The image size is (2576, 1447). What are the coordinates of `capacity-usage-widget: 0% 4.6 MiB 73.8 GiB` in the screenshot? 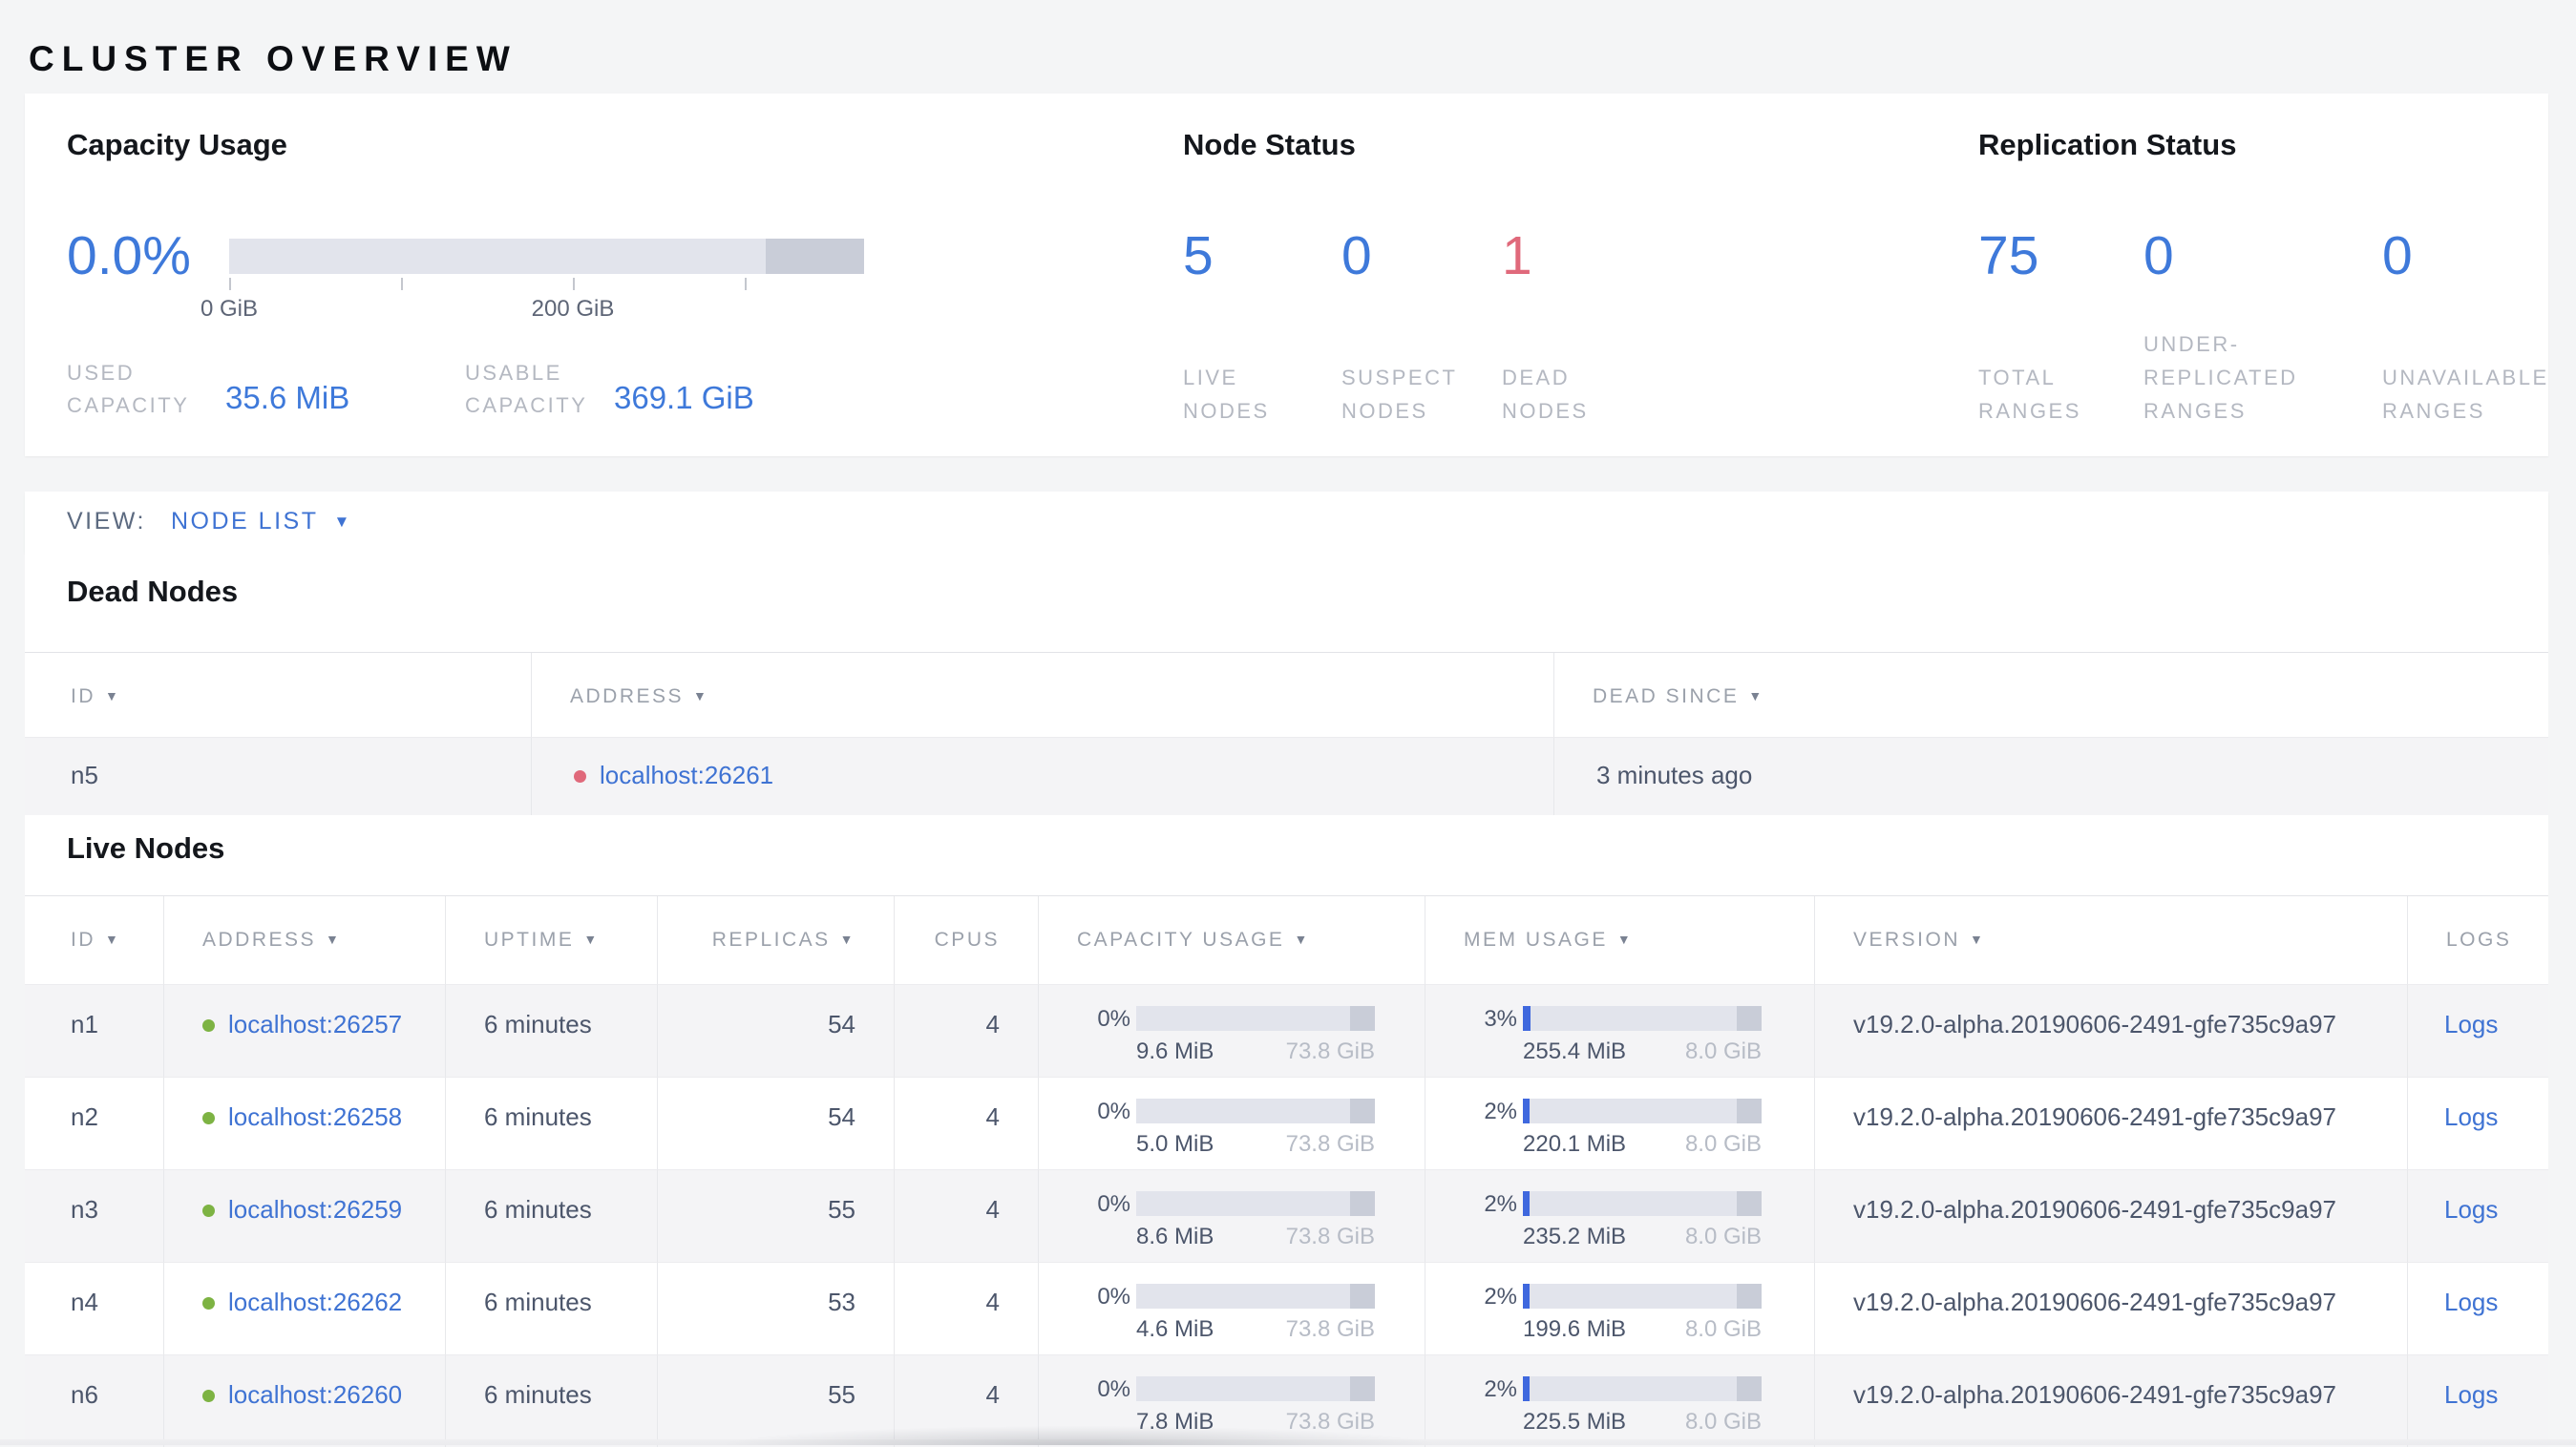 It's located at (1243, 1314).